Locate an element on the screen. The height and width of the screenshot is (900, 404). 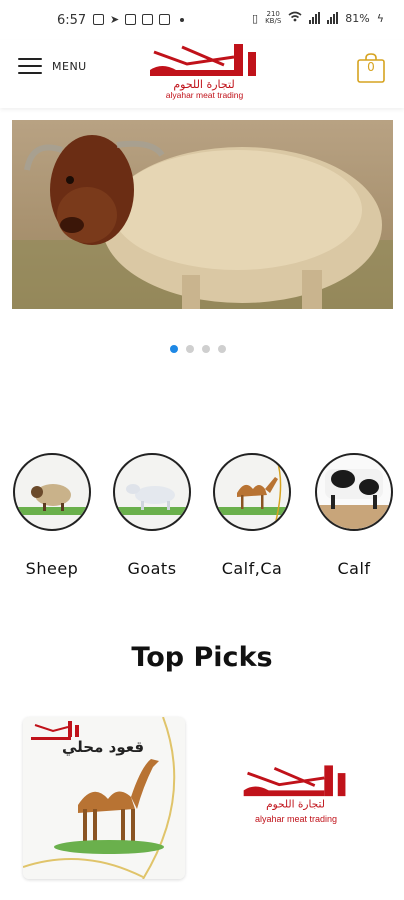
status-bar: 6:57 ➤ ▯ 210 KB/S 81% ϟ is located at coordinates (202, 20).